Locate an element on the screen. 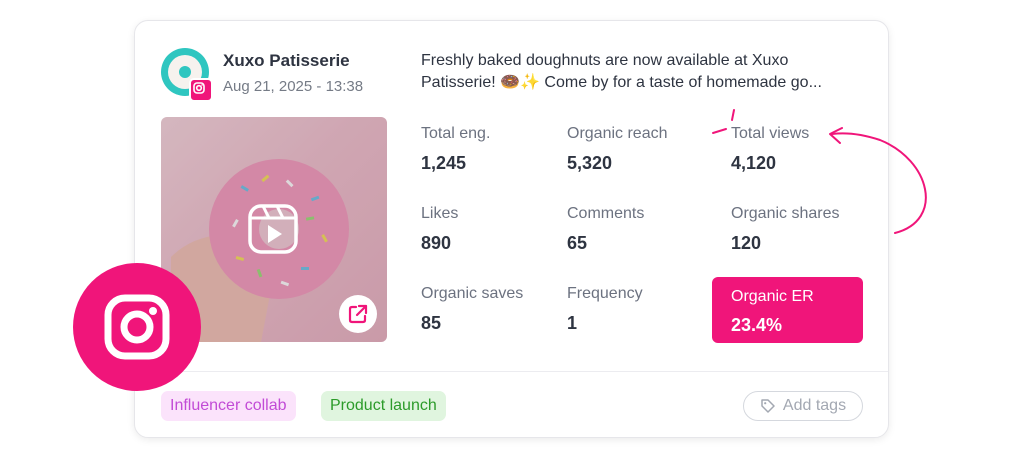 This screenshot has height=467, width=1024. metric-organic-shares: Organic shares 120 is located at coordinates (785, 229).